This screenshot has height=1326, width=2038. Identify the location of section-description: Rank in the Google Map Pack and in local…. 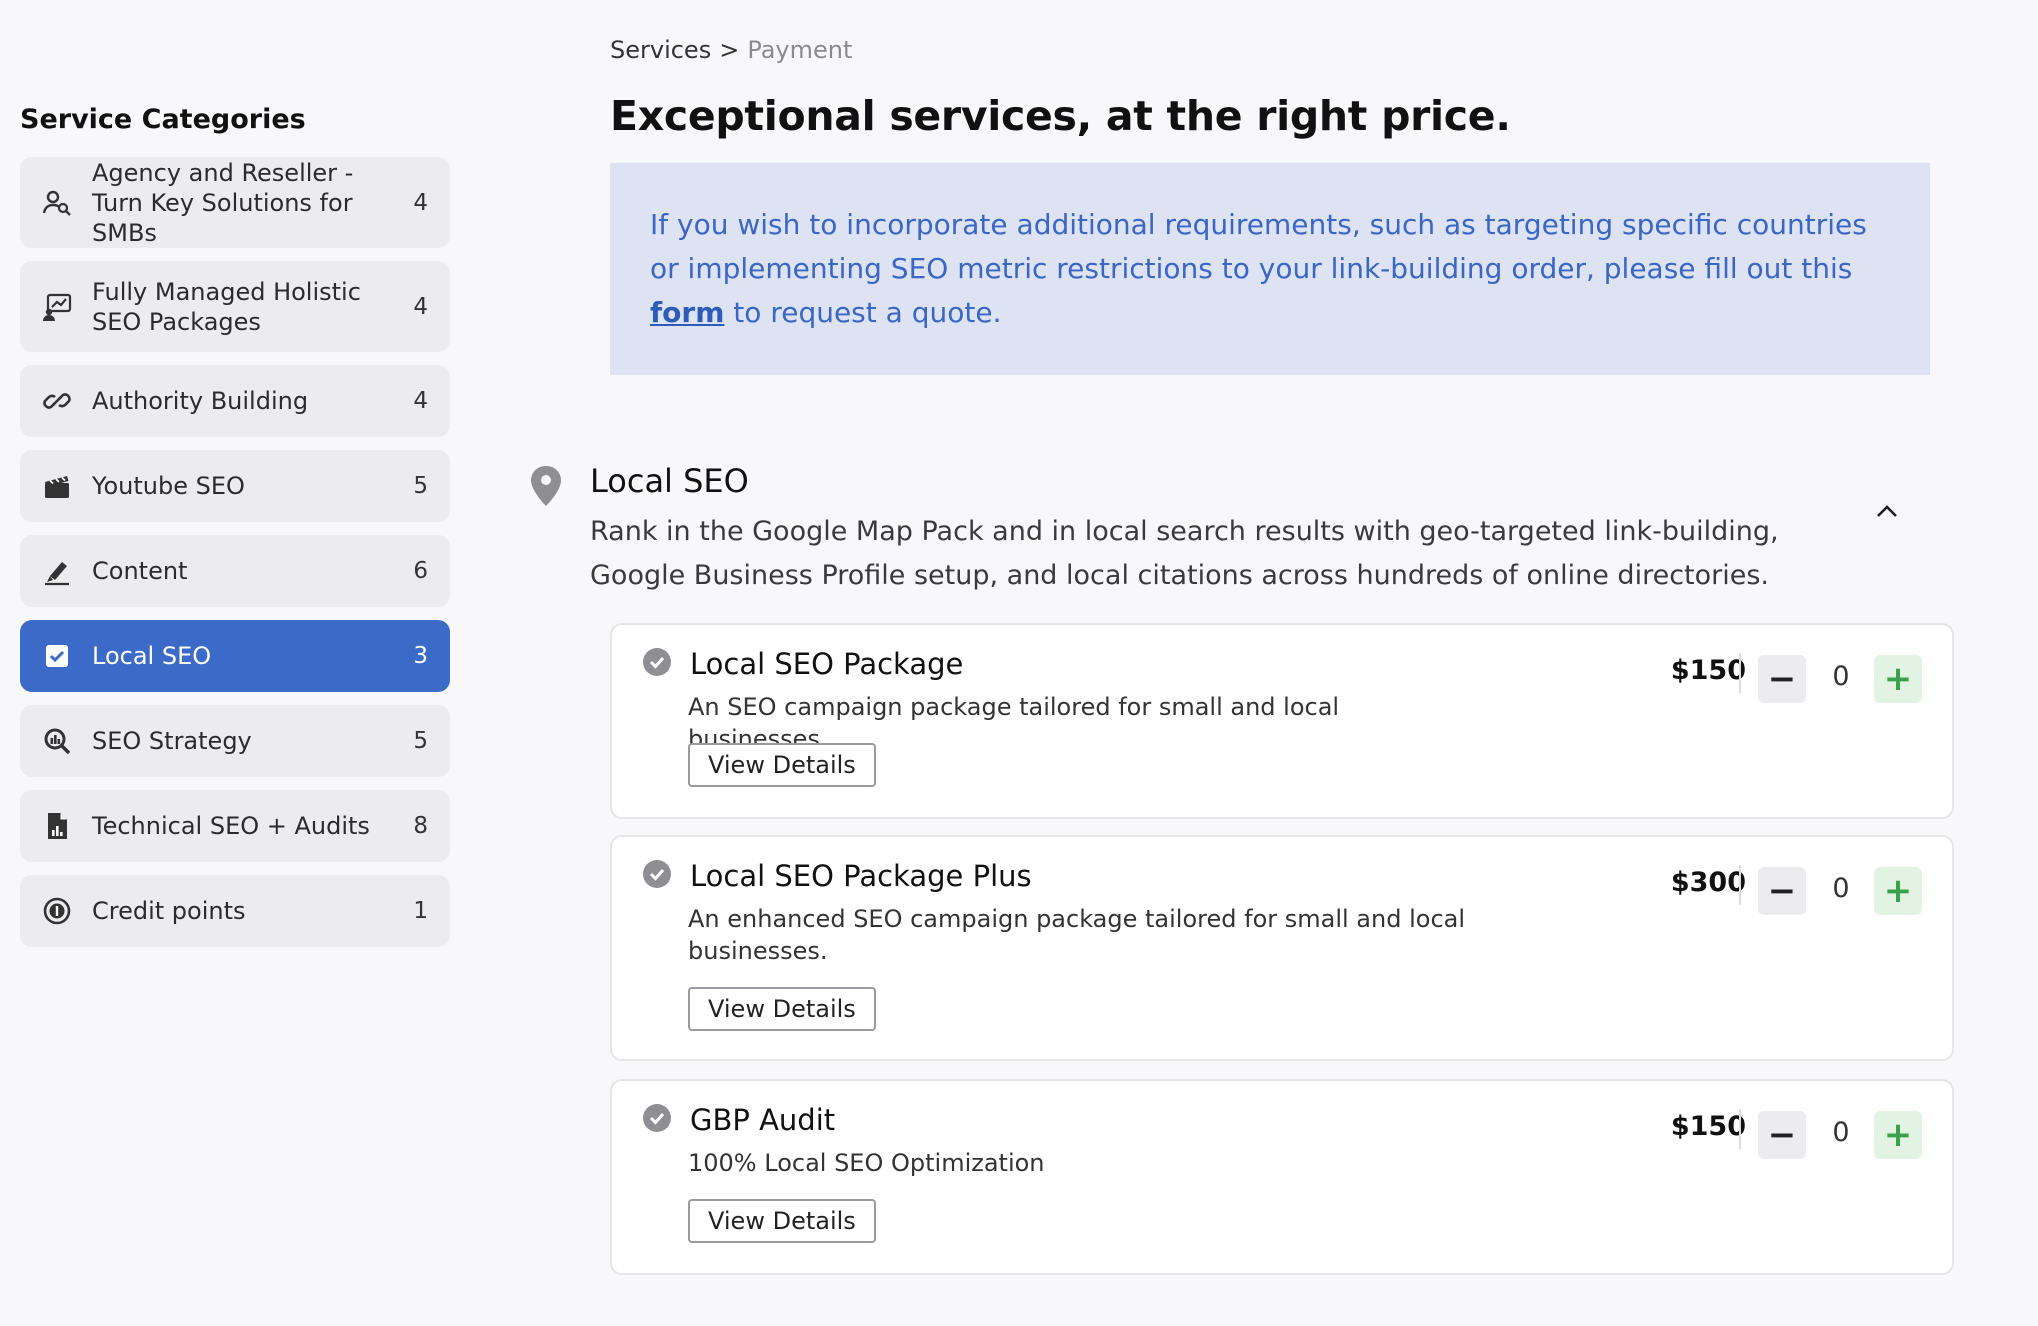
(1184, 553).